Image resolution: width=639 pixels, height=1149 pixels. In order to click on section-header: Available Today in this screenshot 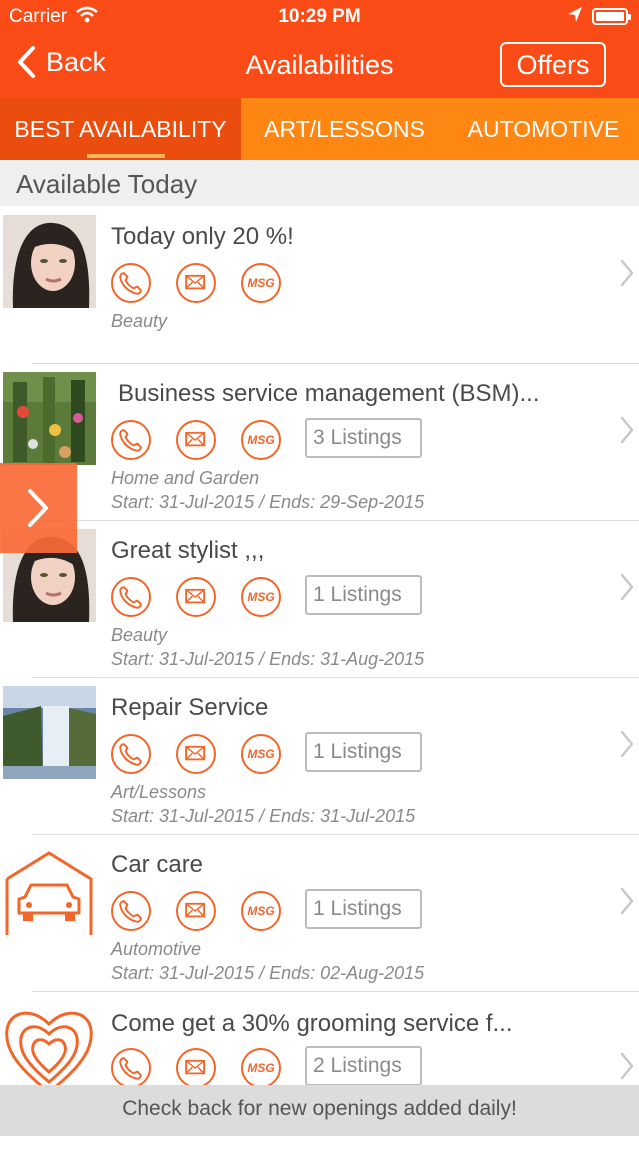, I will do `click(319, 183)`.